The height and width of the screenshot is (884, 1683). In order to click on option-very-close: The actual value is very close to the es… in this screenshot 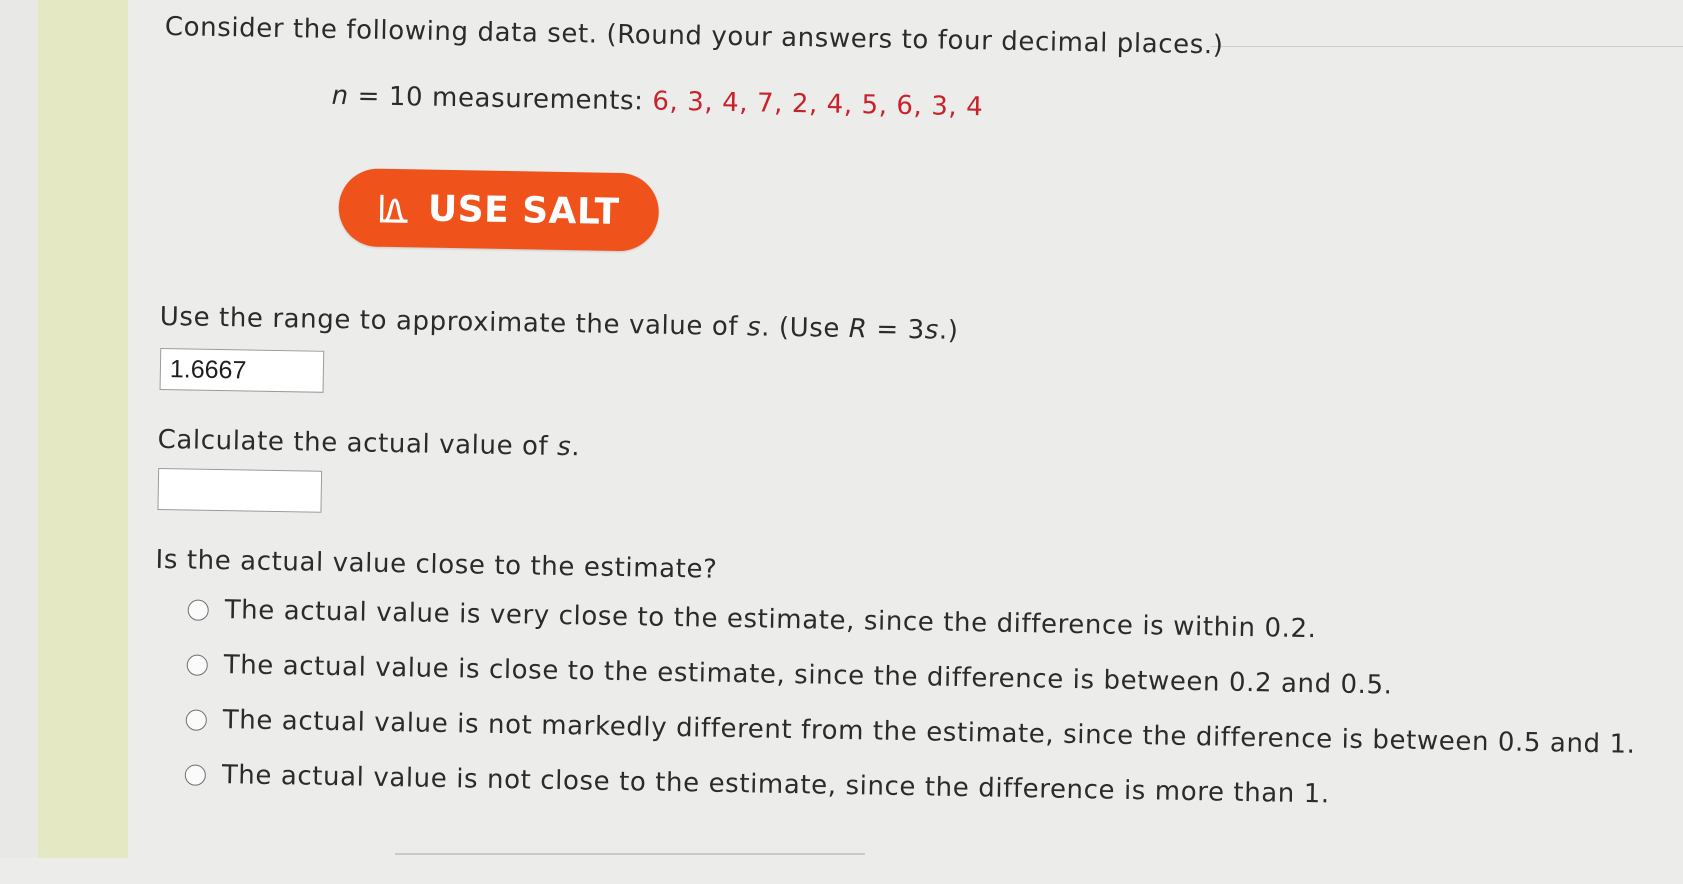, I will do `click(752, 619)`.